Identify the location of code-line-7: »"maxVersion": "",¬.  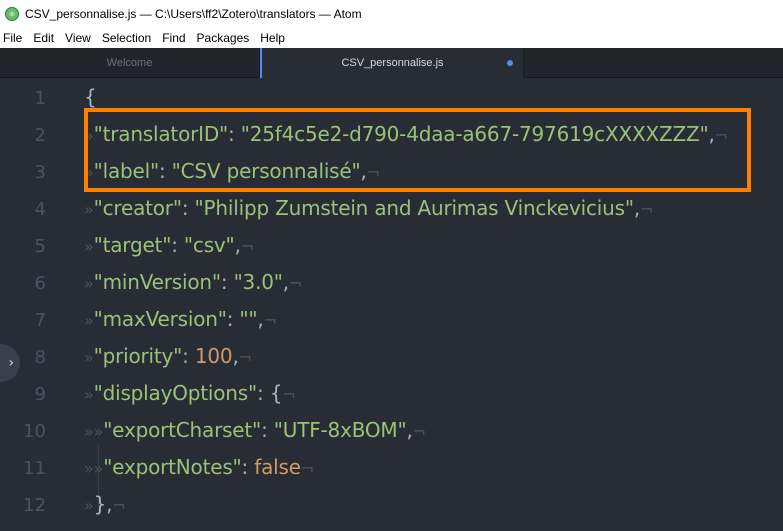
(180, 319).